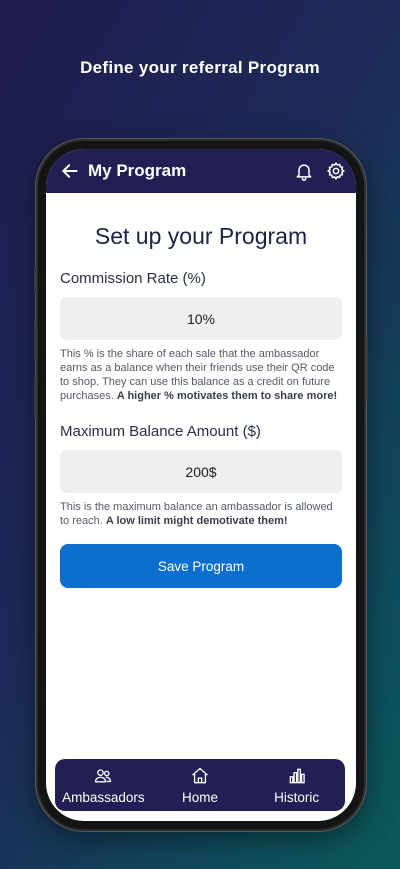 The image size is (400, 869). I want to click on bar-chart-icon, so click(297, 775).